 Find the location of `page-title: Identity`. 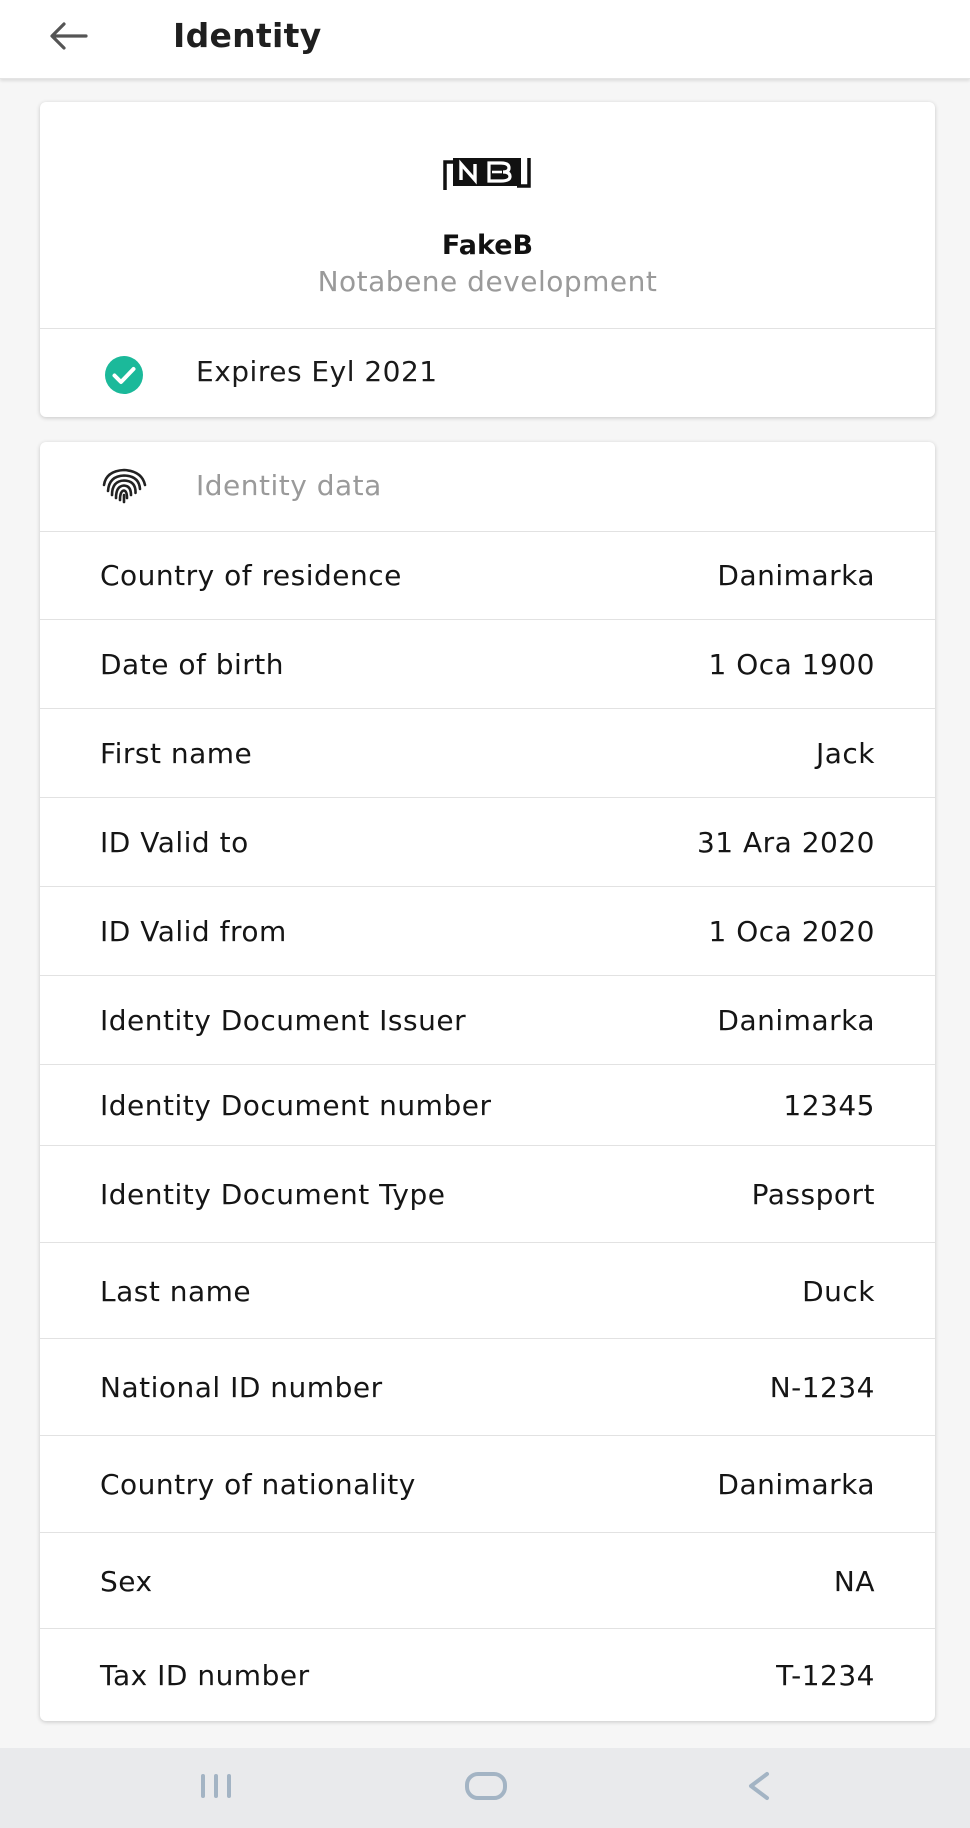

page-title: Identity is located at coordinates (247, 35).